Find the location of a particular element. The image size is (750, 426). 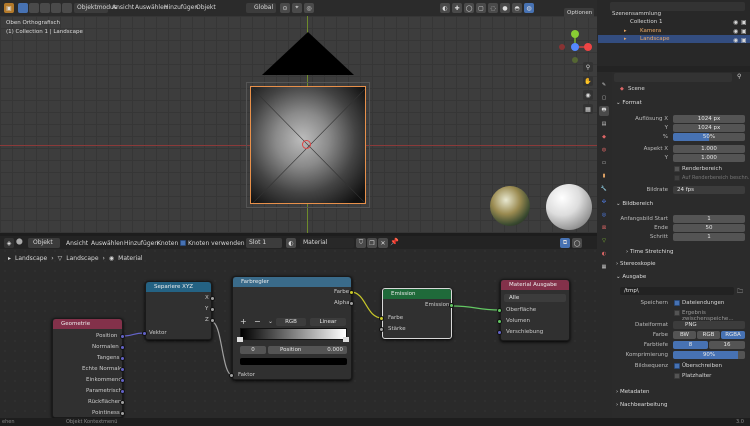

texture-tab-icon: ▦ is located at coordinates (604, 267).